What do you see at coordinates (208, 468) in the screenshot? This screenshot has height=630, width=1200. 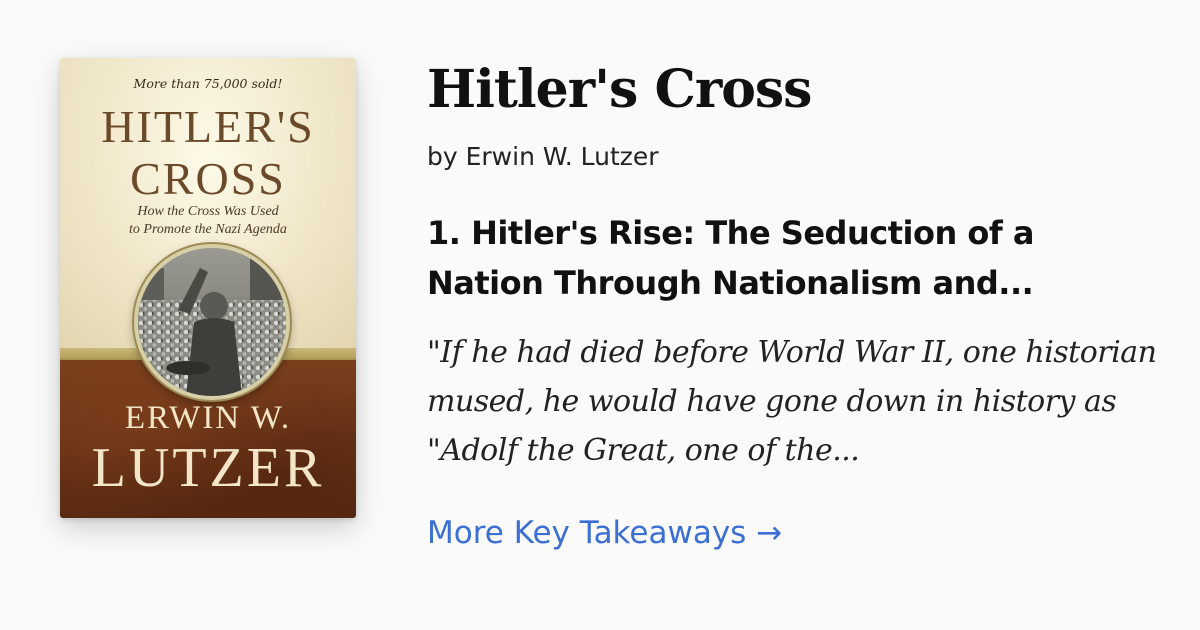 I see `cover-author-line-2: LUTZER` at bounding box center [208, 468].